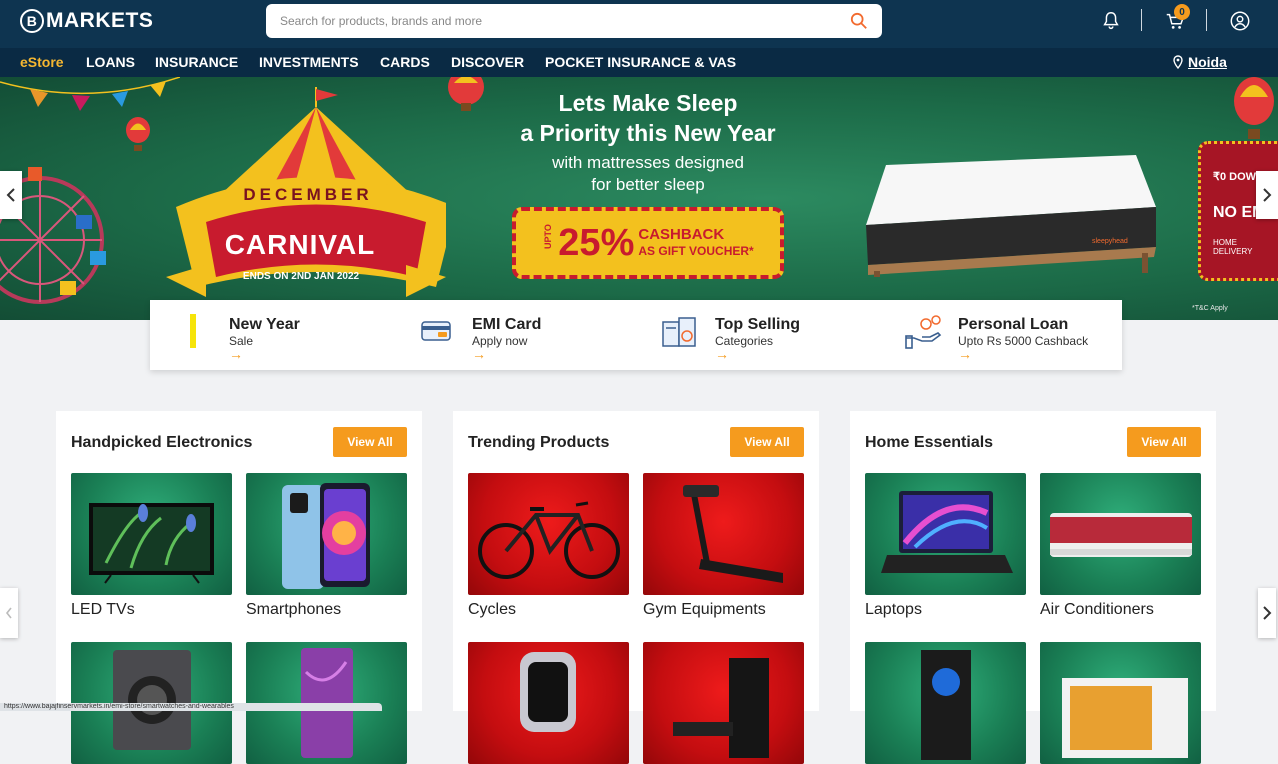  What do you see at coordinates (1207, 62) in the screenshot?
I see `location-name: Noida` at bounding box center [1207, 62].